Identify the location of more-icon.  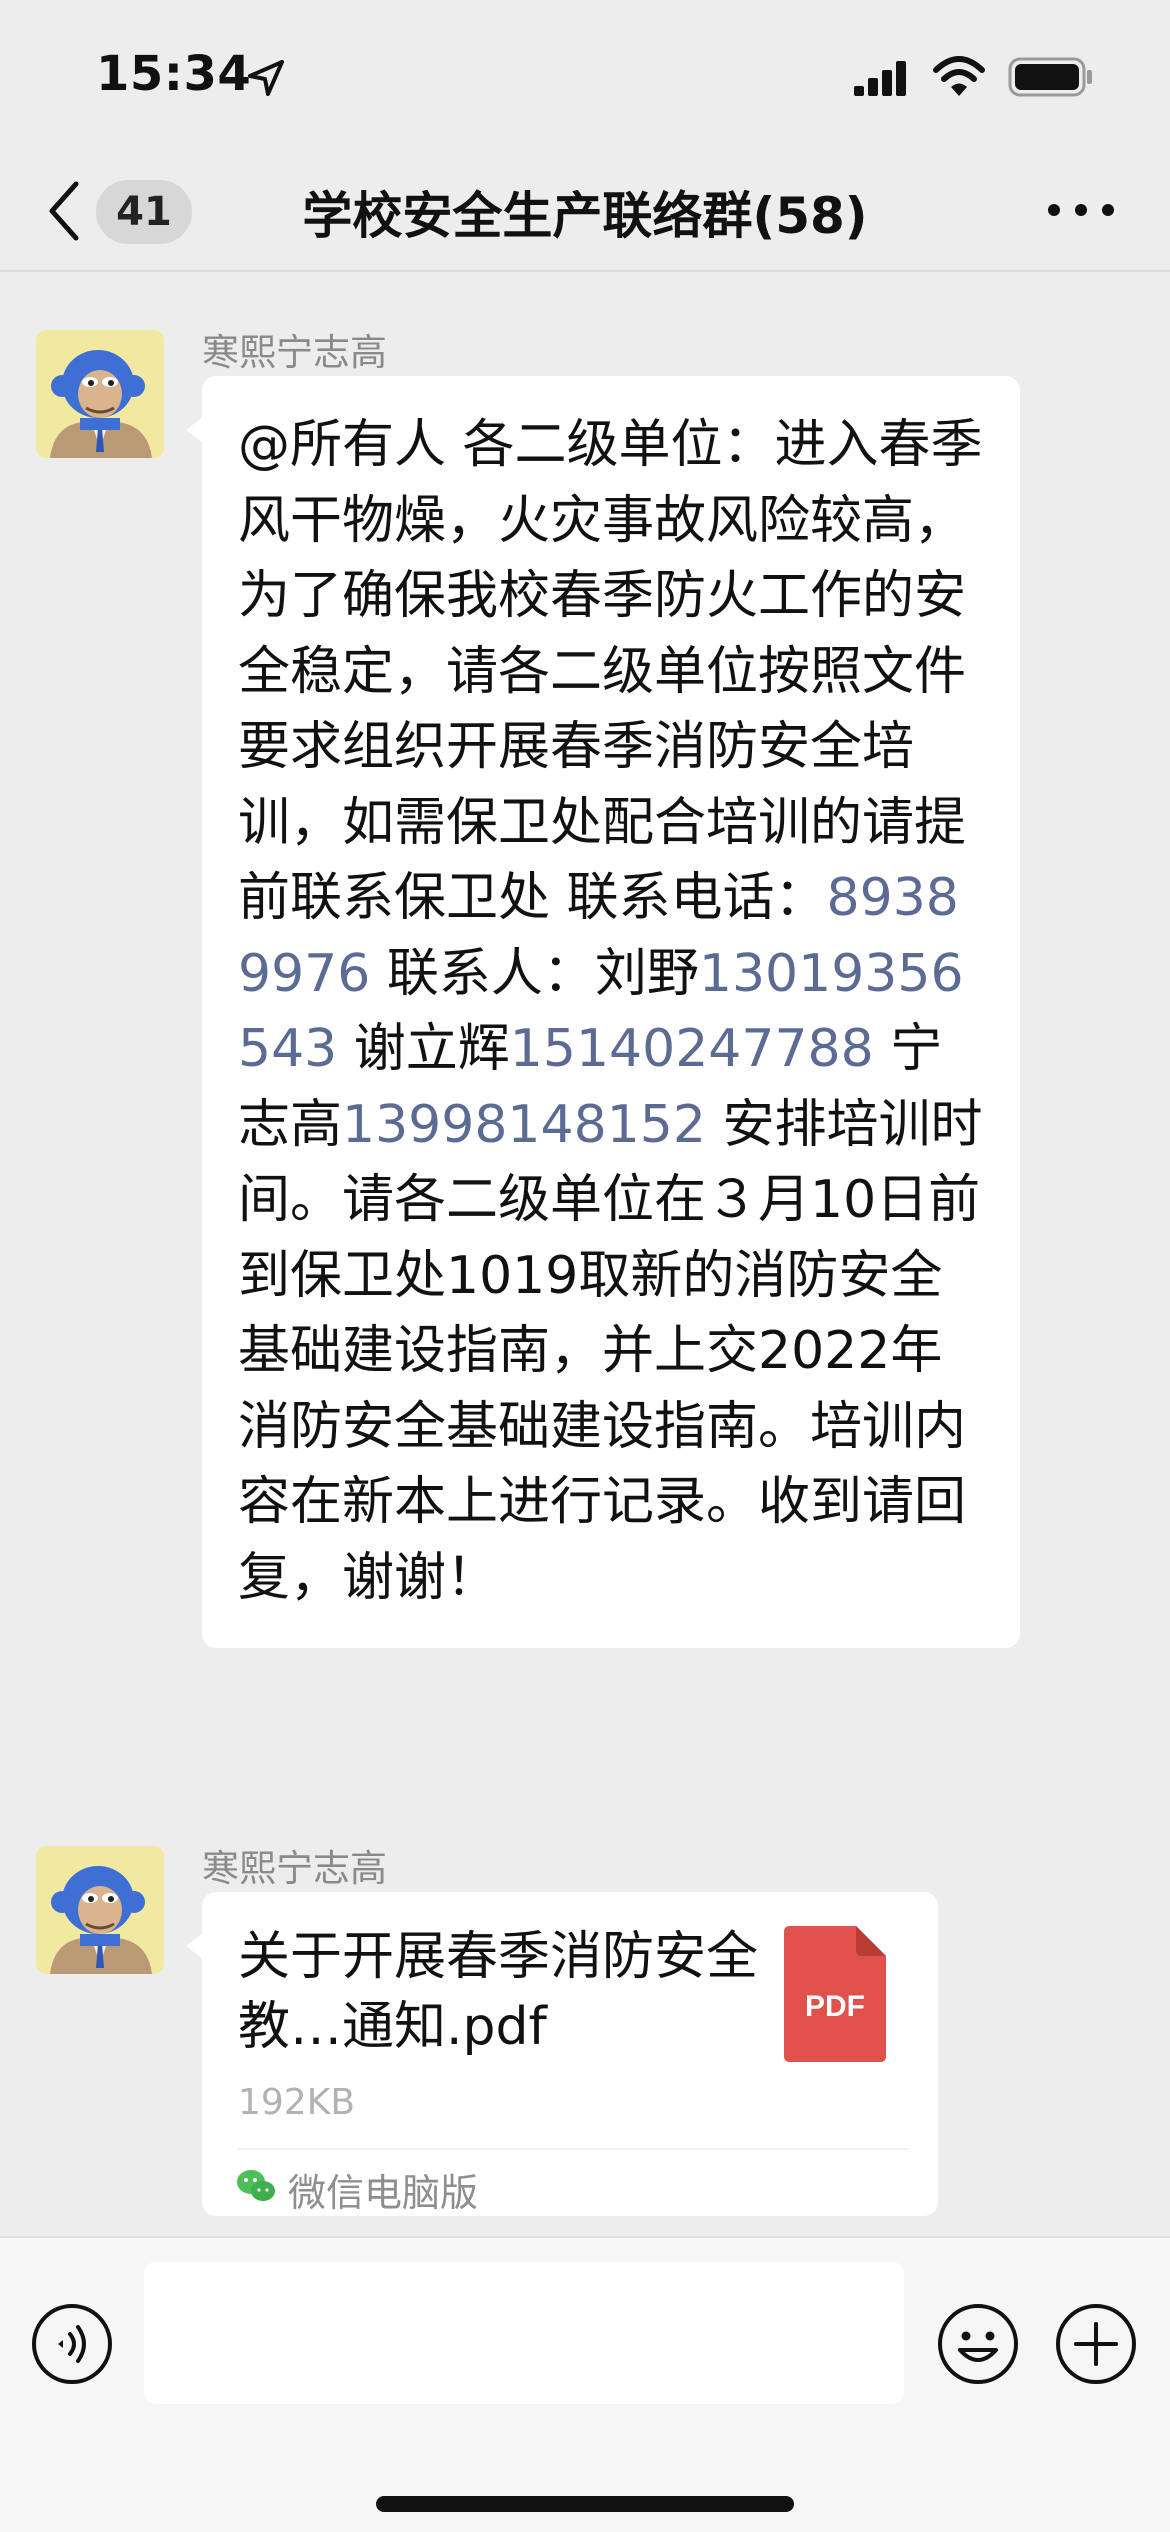
(1081, 210).